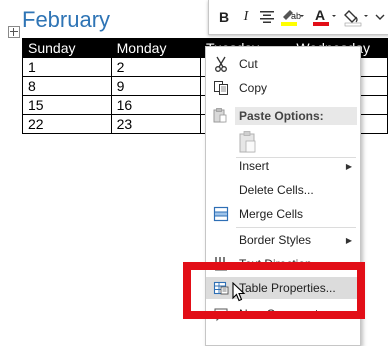 The height and width of the screenshot is (346, 388). What do you see at coordinates (320, 15) in the screenshot?
I see `font-color-letter: A` at bounding box center [320, 15].